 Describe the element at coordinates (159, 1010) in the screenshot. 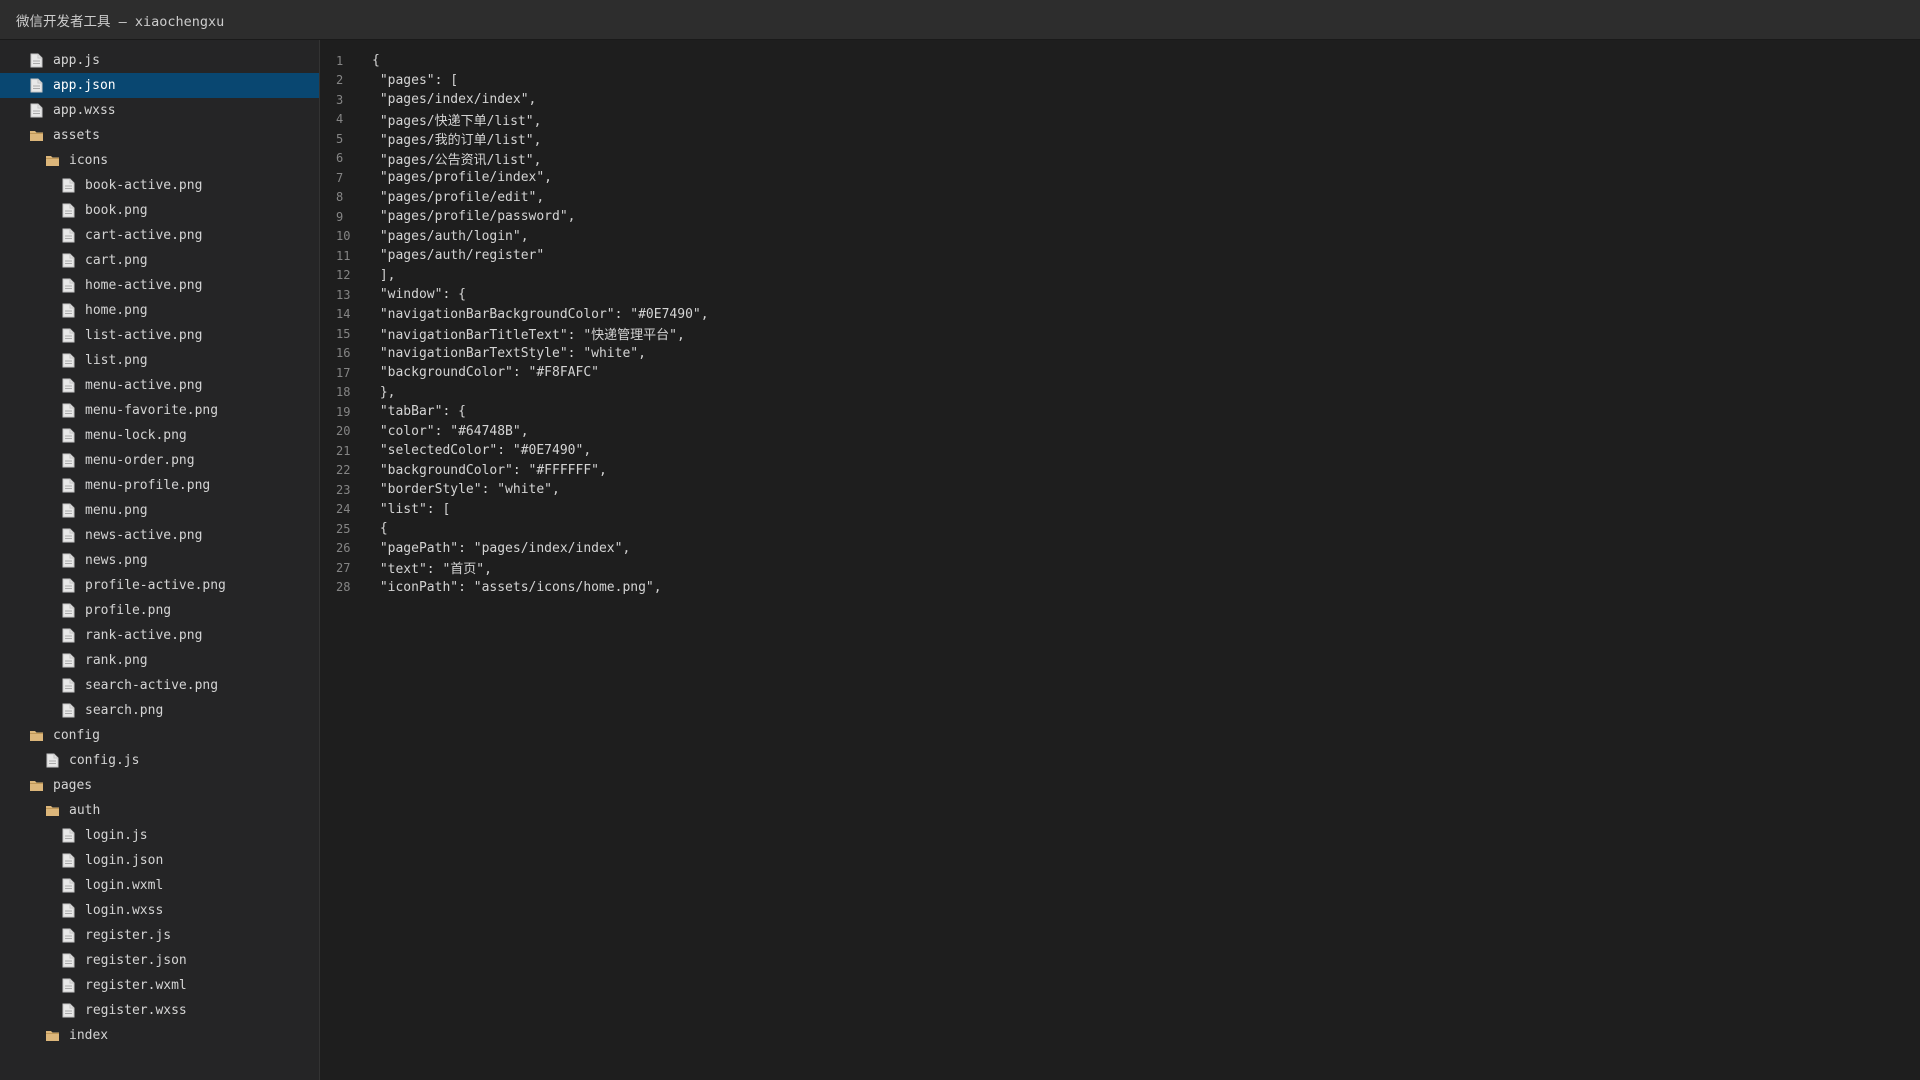

I see `tree-file: register.wxss` at that location.